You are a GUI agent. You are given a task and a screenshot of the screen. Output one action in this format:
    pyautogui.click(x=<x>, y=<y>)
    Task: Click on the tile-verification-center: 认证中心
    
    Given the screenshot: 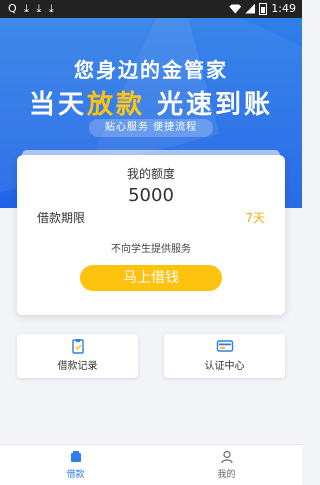 What is the action you would take?
    pyautogui.click(x=224, y=356)
    